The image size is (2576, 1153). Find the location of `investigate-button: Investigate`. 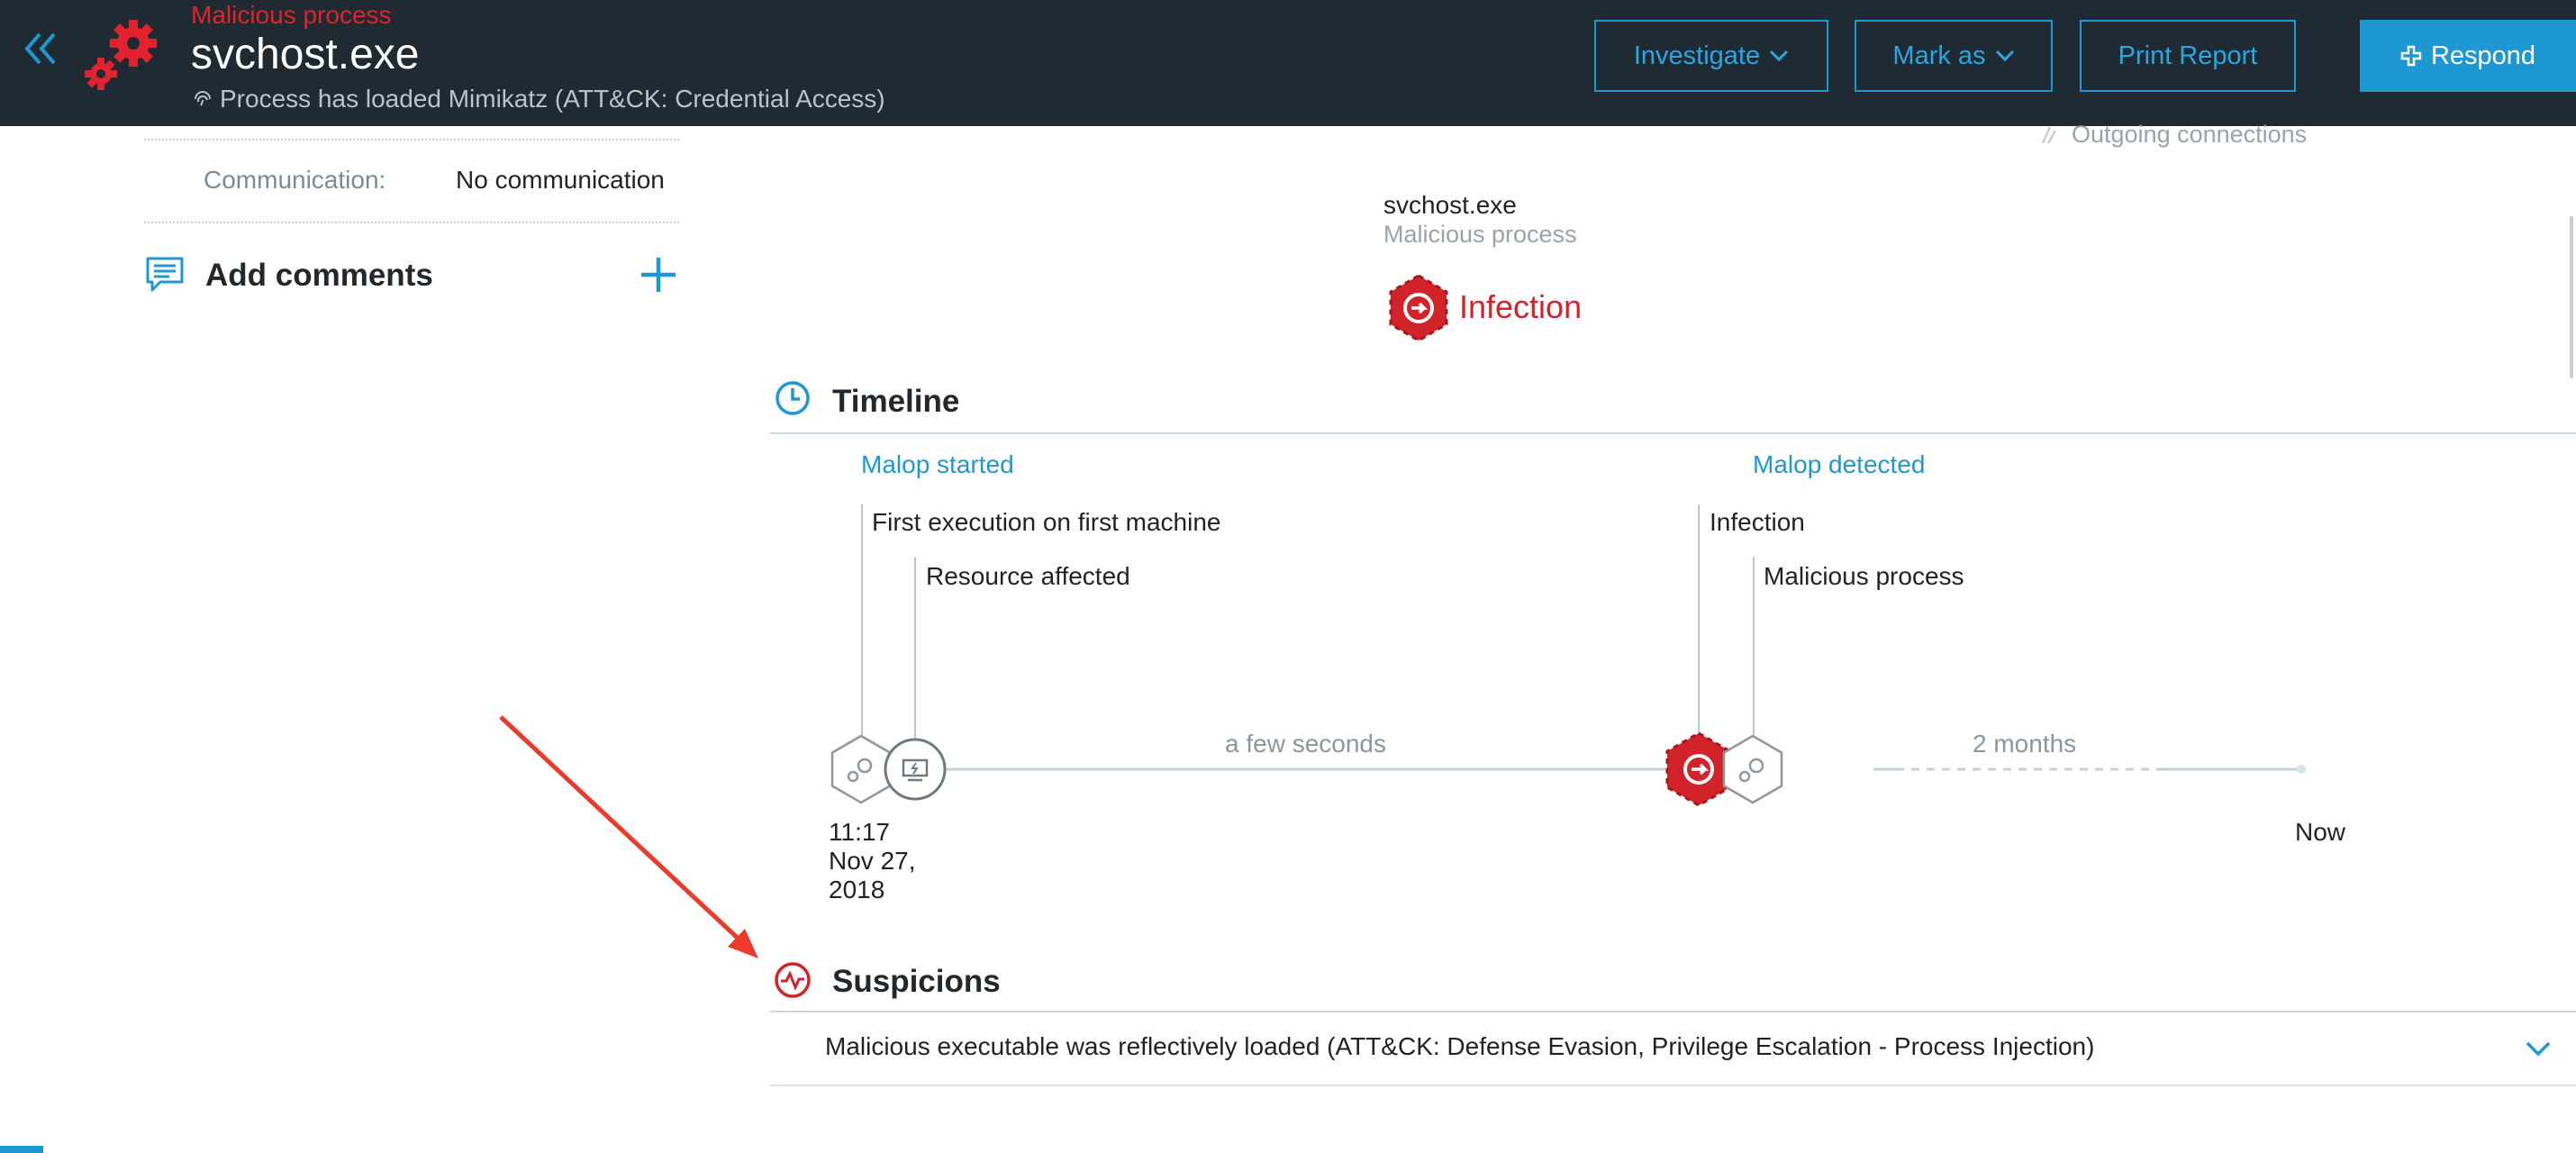

investigate-button: Investigate is located at coordinates (1711, 56).